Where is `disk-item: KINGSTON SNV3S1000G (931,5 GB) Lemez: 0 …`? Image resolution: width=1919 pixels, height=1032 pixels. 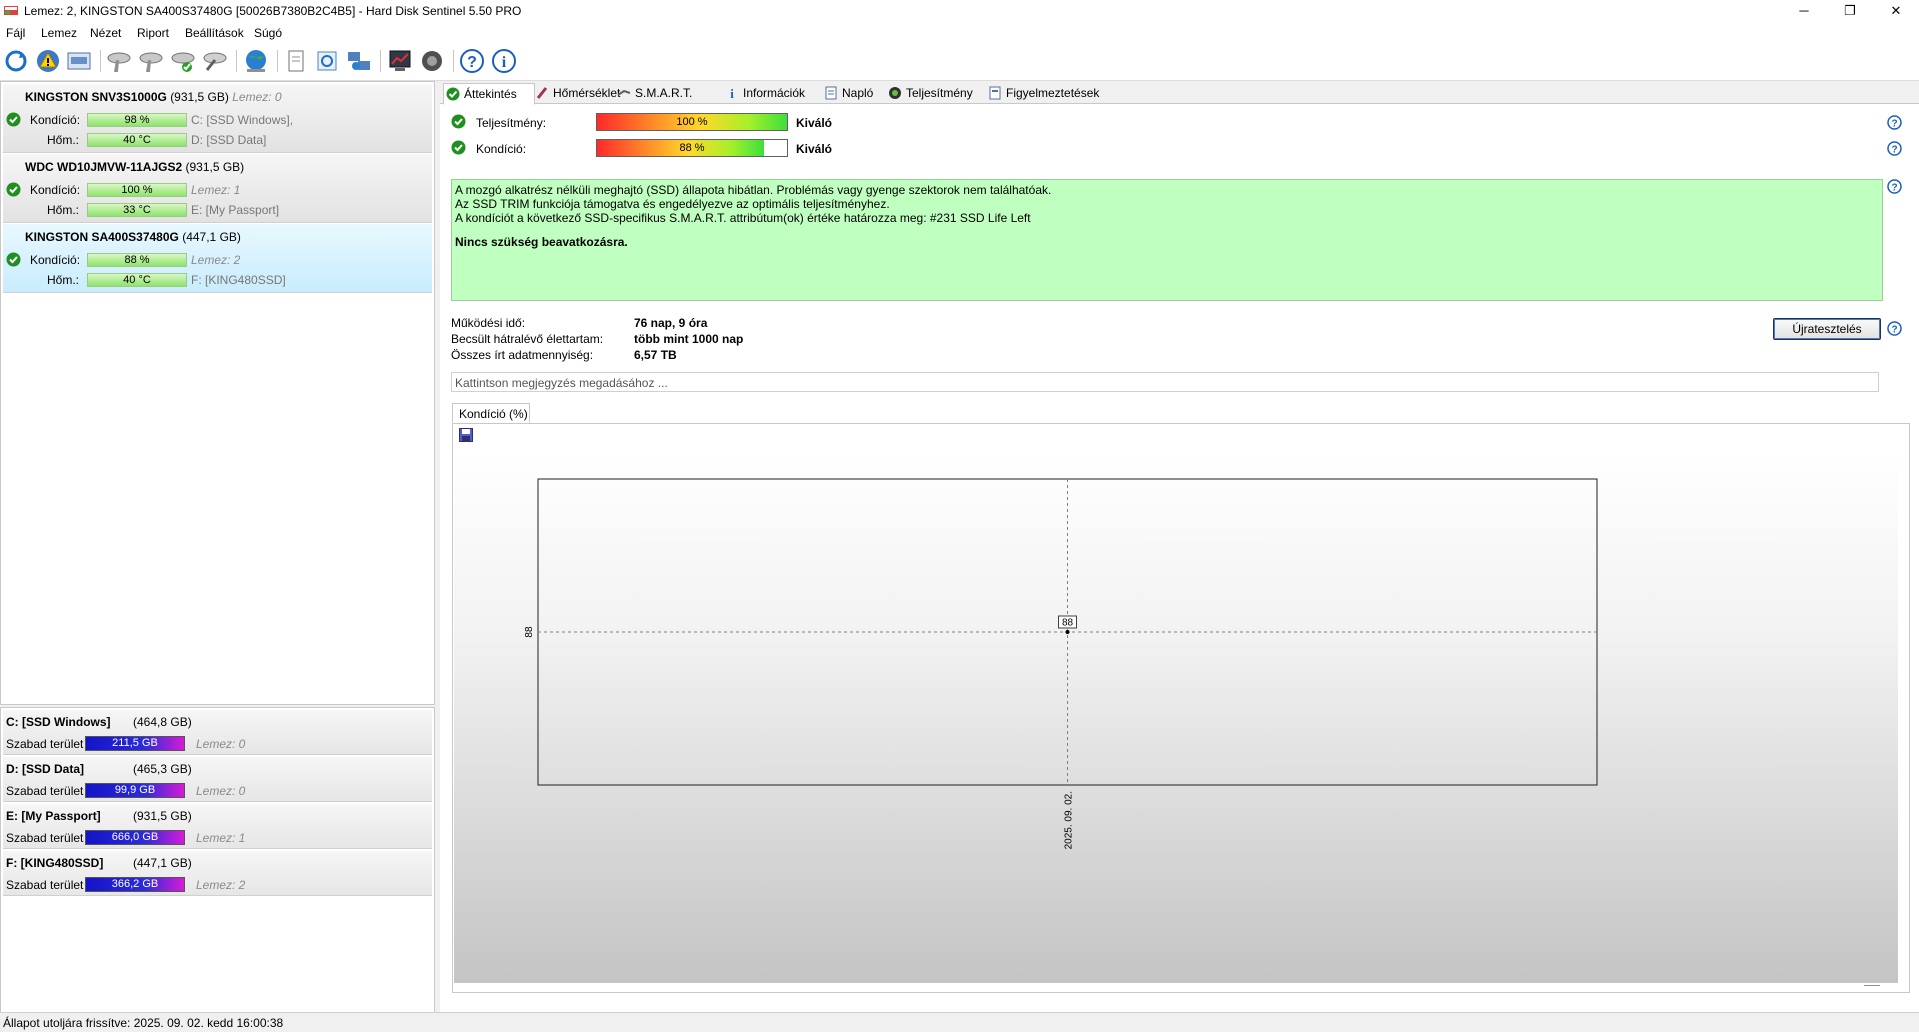 disk-item: KINGSTON SNV3S1000G (931,5 GB) Lemez: 0 … is located at coordinates (217, 118).